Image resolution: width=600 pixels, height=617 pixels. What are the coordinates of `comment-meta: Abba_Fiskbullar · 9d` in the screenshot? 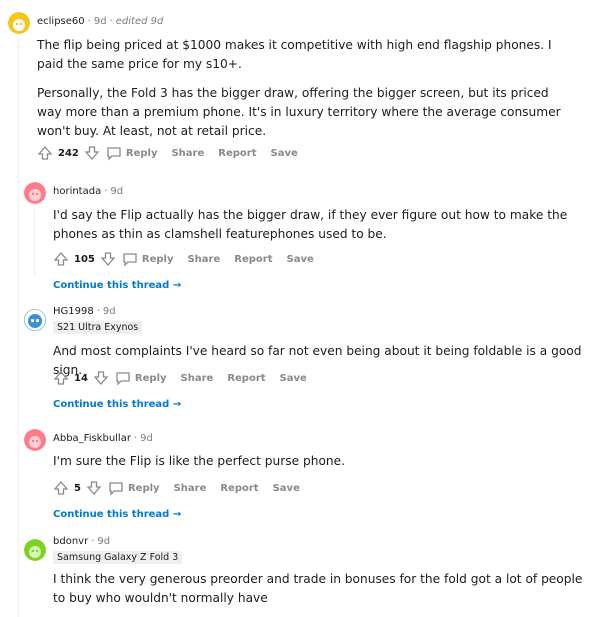 It's located at (103, 438).